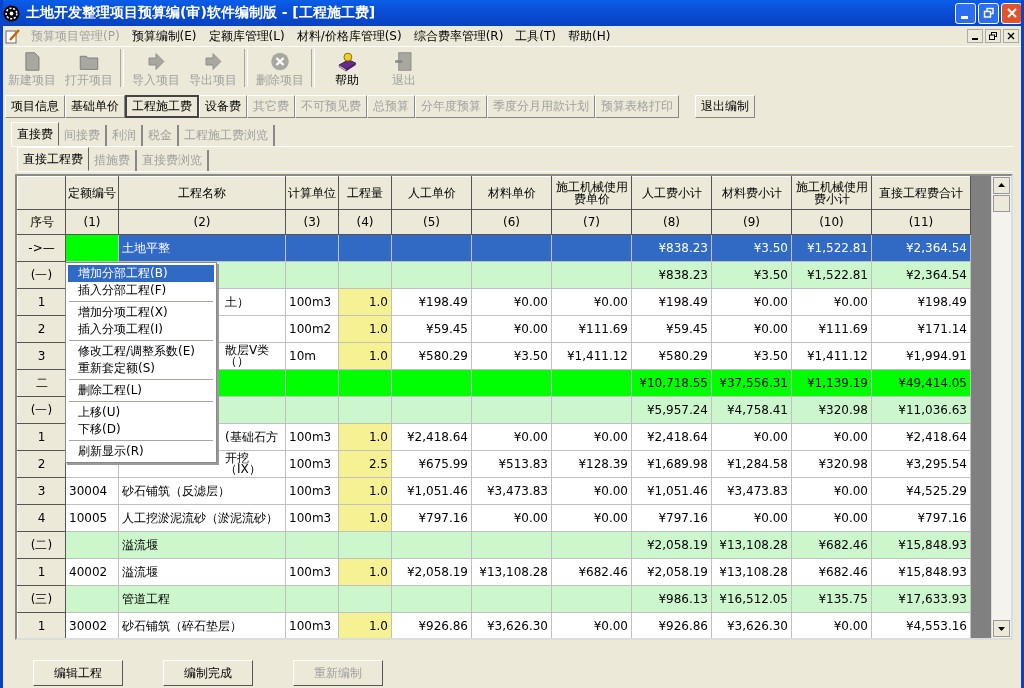  Describe the element at coordinates (349, 36) in the screenshot. I see `menu-item: 材料/价格库管理(S)` at that location.